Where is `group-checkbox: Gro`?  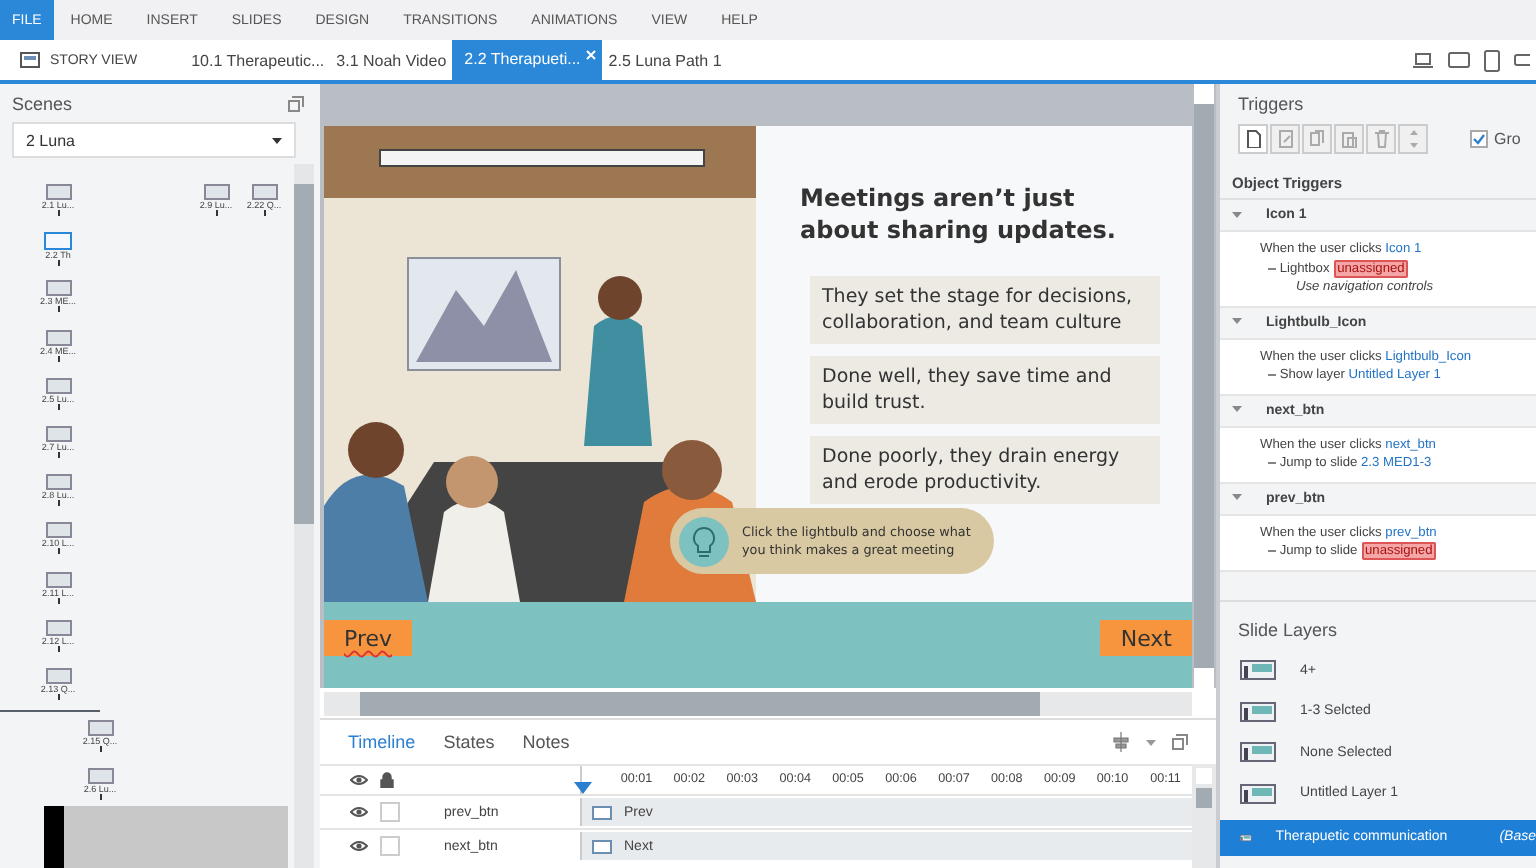
group-checkbox: Gro is located at coordinates (1496, 138).